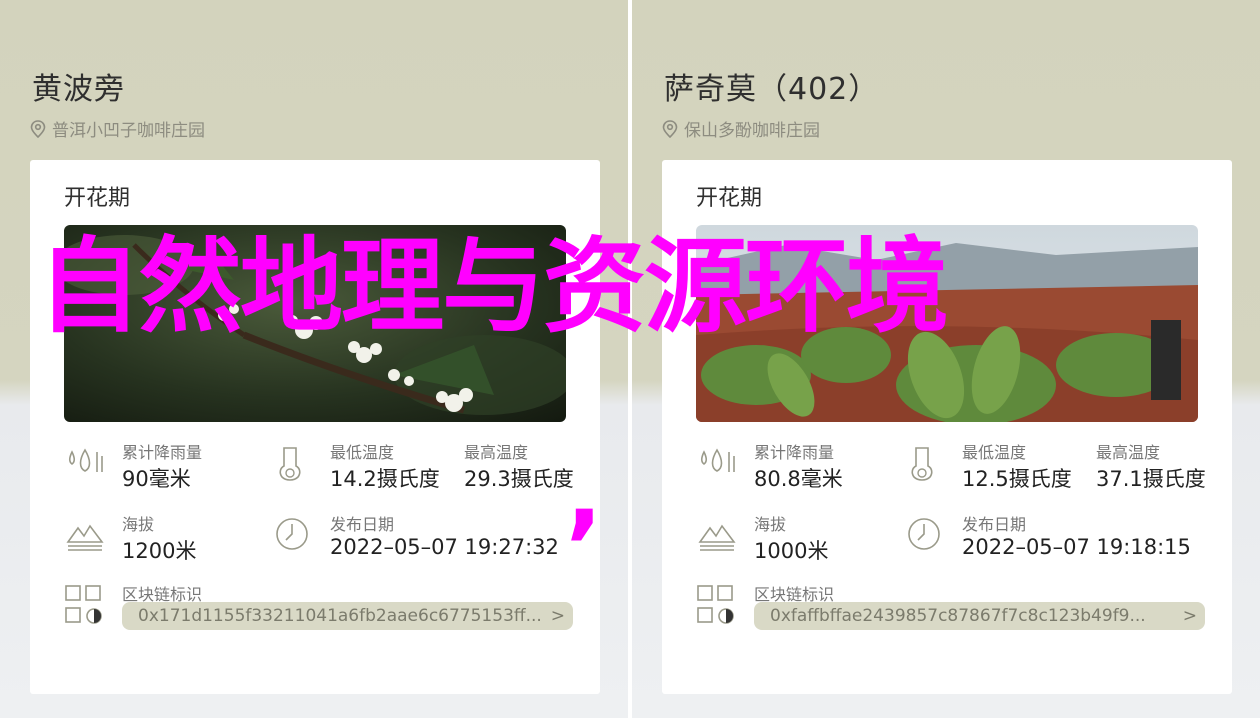  I want to click on farm-name: 黄波旁, so click(78, 89).